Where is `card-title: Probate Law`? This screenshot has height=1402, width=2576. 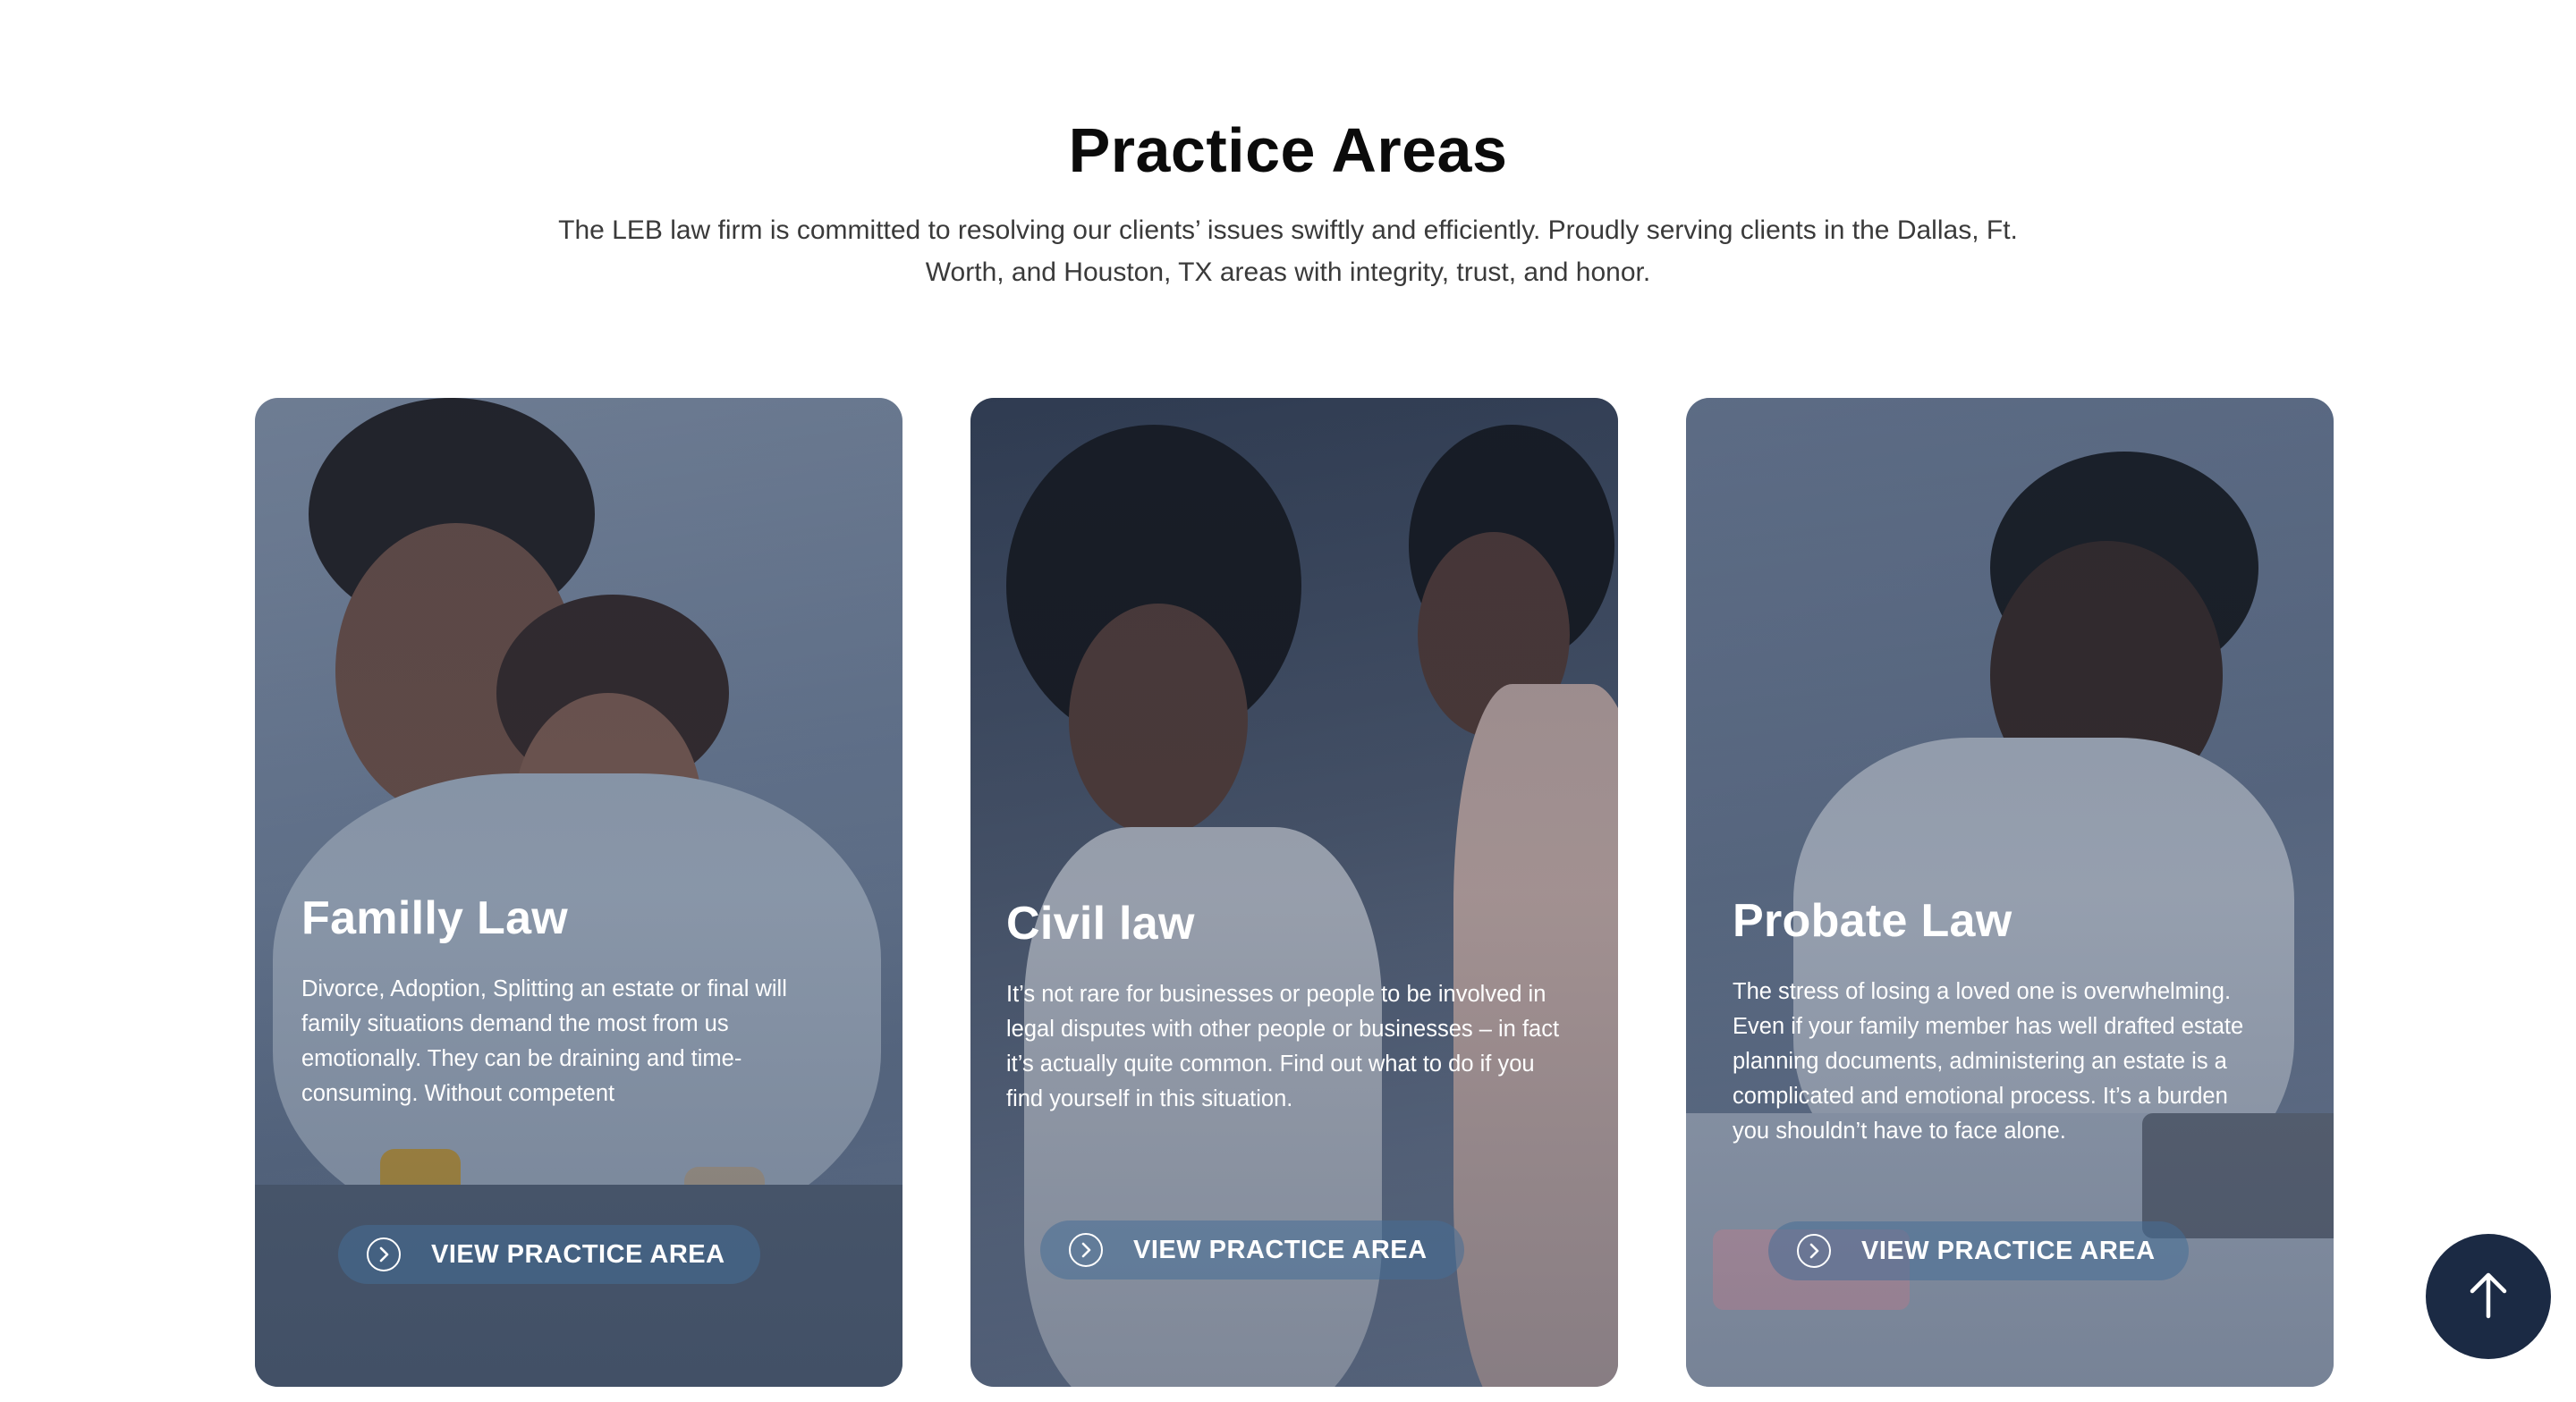
card-title: Probate Law is located at coordinates (1872, 921).